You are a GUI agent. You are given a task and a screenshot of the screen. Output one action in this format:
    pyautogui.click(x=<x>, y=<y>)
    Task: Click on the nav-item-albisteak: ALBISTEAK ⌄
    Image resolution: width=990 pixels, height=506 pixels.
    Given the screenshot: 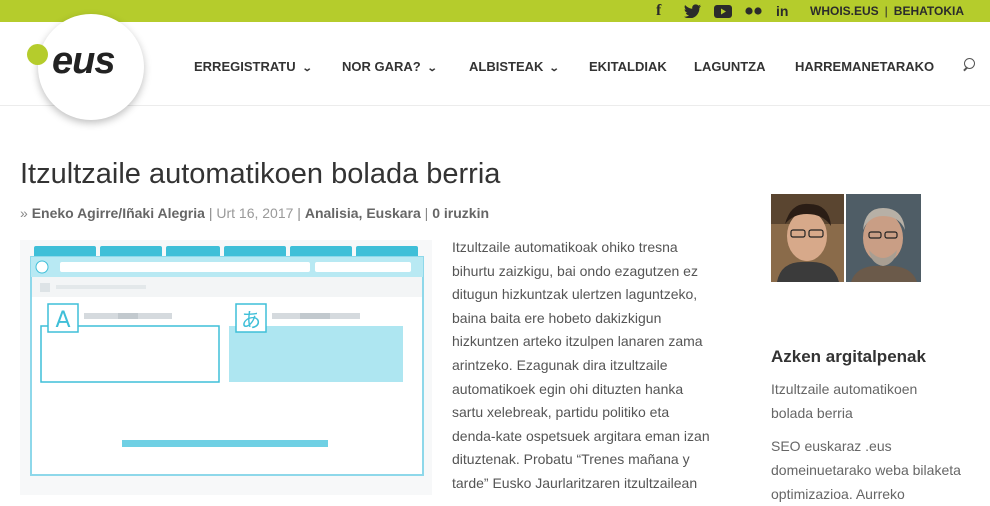 What is the action you would take?
    pyautogui.click(x=515, y=66)
    